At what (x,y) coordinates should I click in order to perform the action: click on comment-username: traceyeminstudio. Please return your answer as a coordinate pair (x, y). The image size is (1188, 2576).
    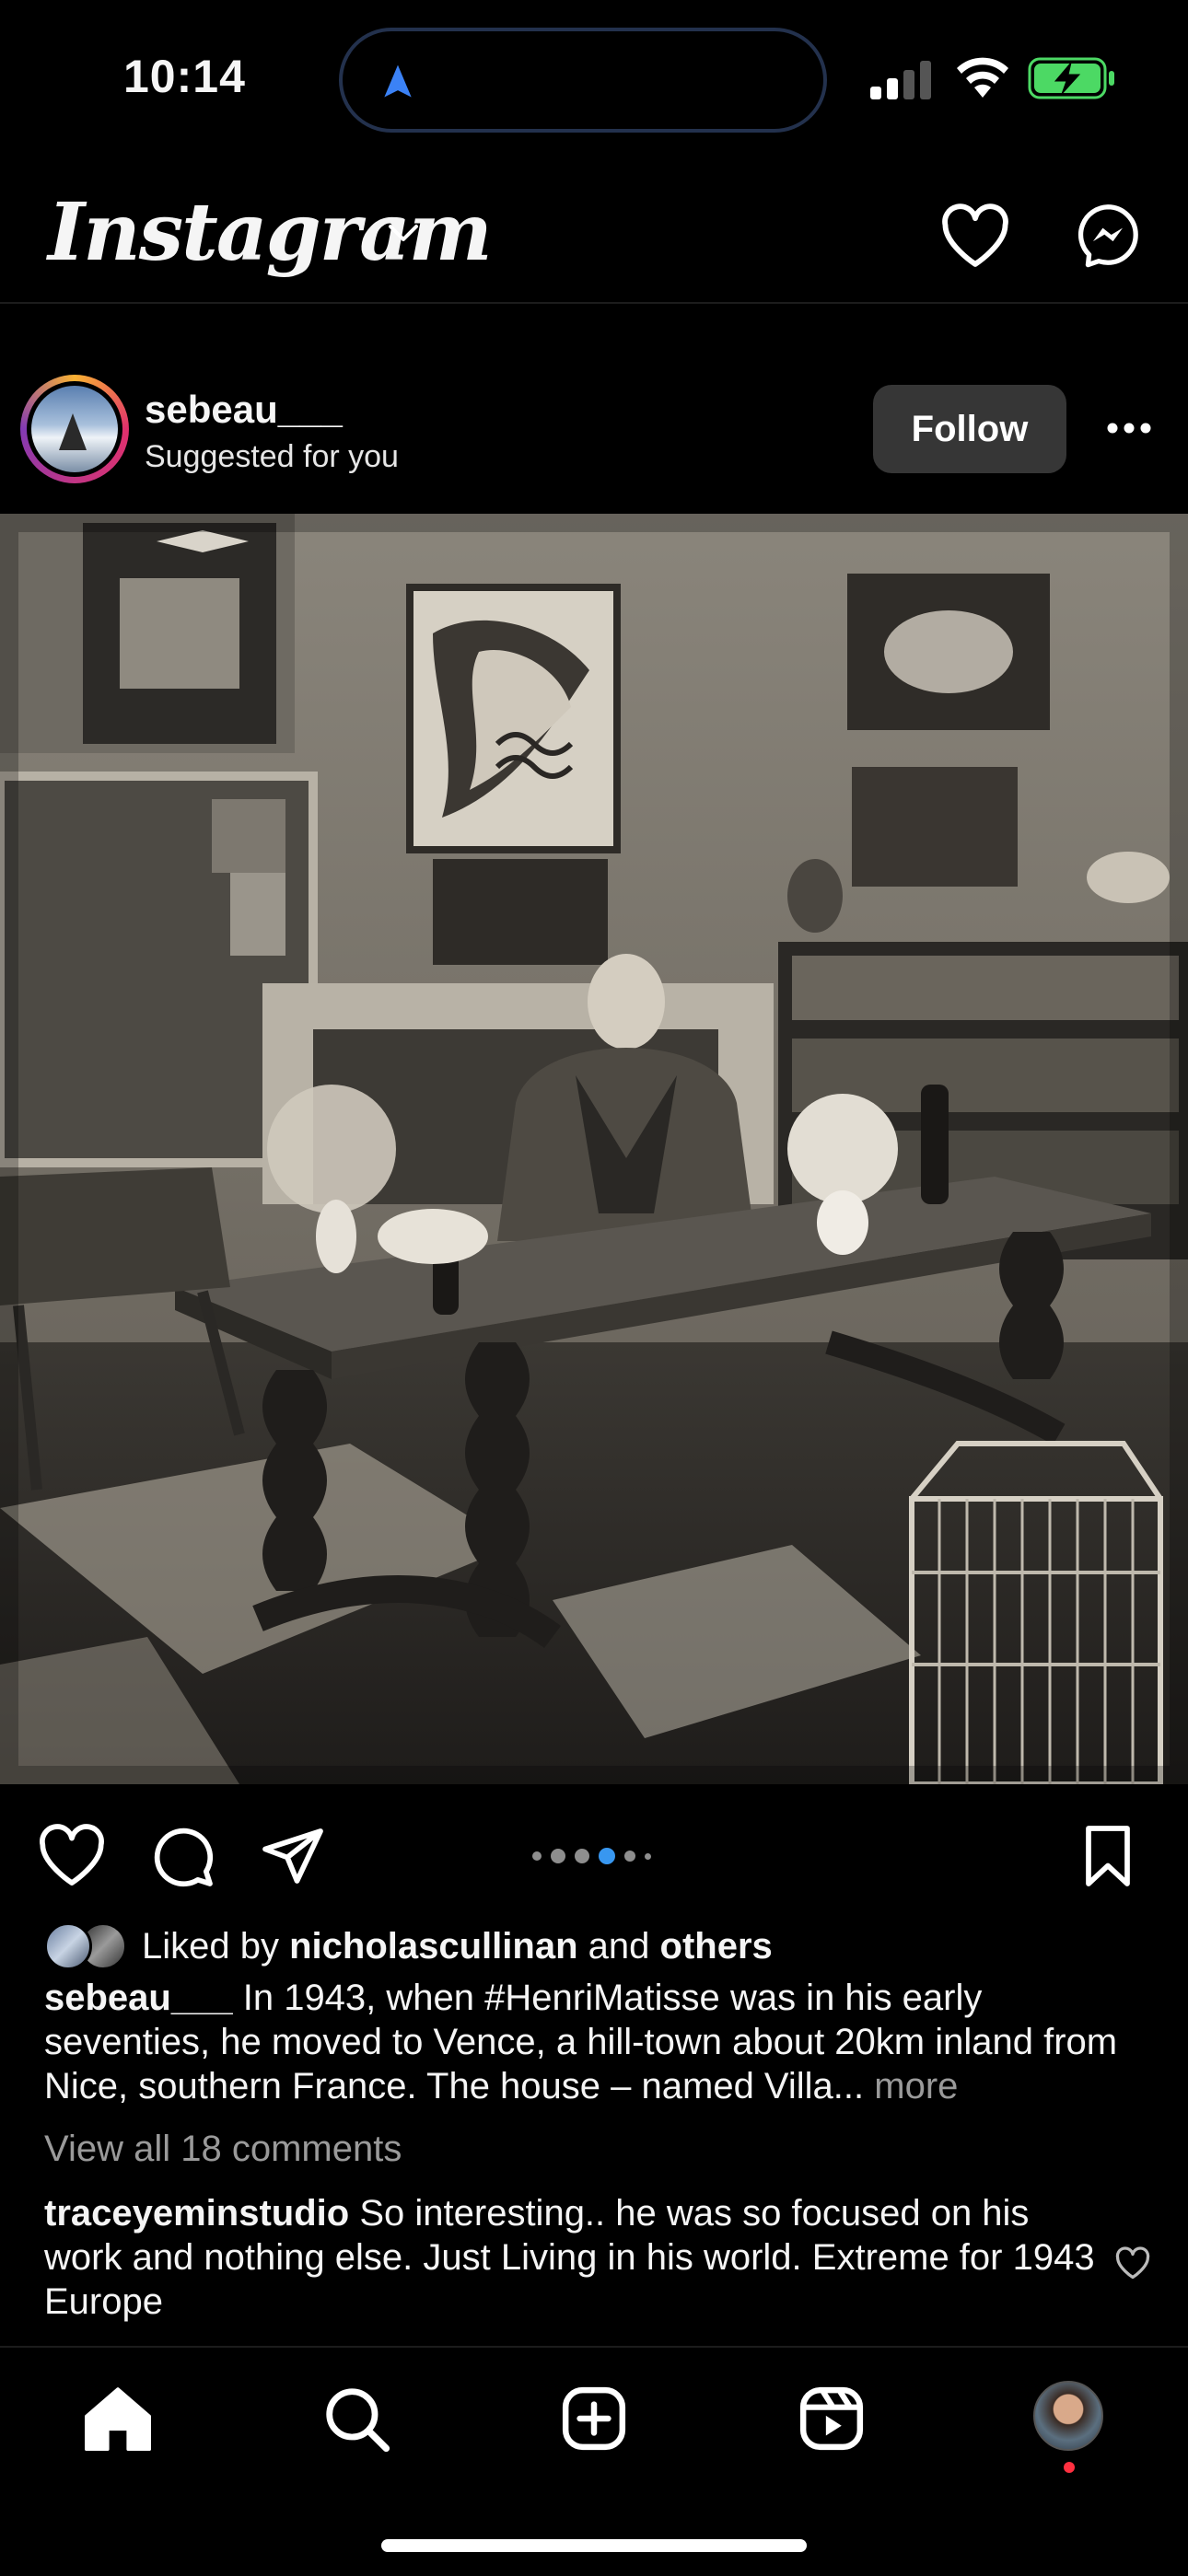
    Looking at the image, I should click on (196, 2213).